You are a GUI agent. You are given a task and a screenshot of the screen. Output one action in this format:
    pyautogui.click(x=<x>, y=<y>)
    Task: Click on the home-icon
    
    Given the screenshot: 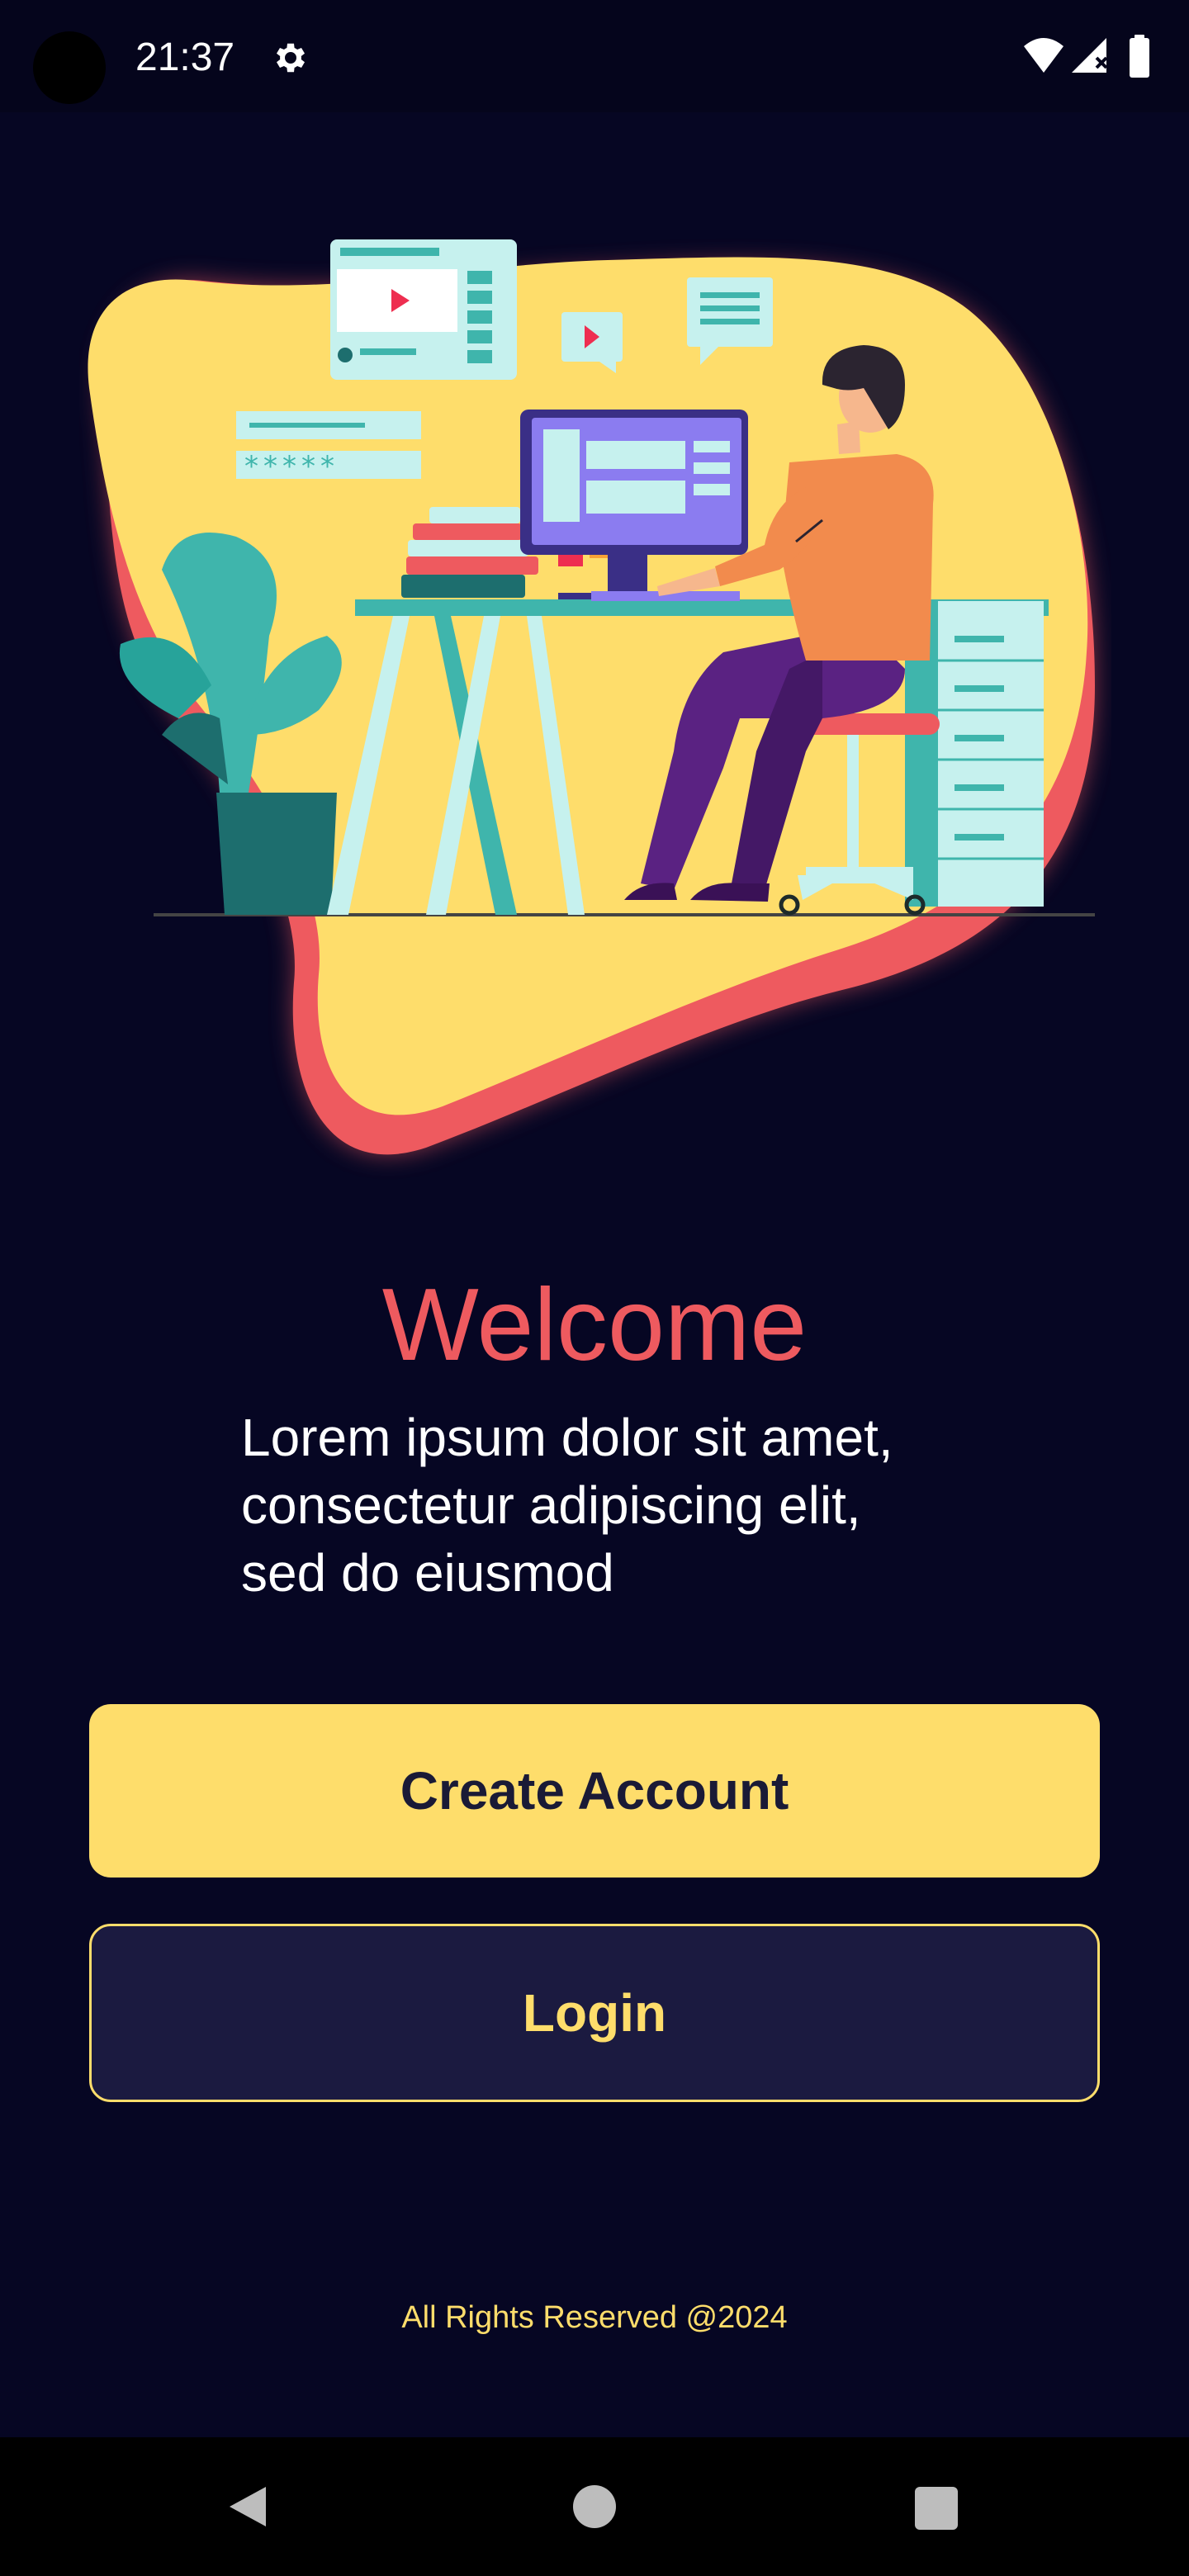 What is the action you would take?
    pyautogui.click(x=594, y=2506)
    